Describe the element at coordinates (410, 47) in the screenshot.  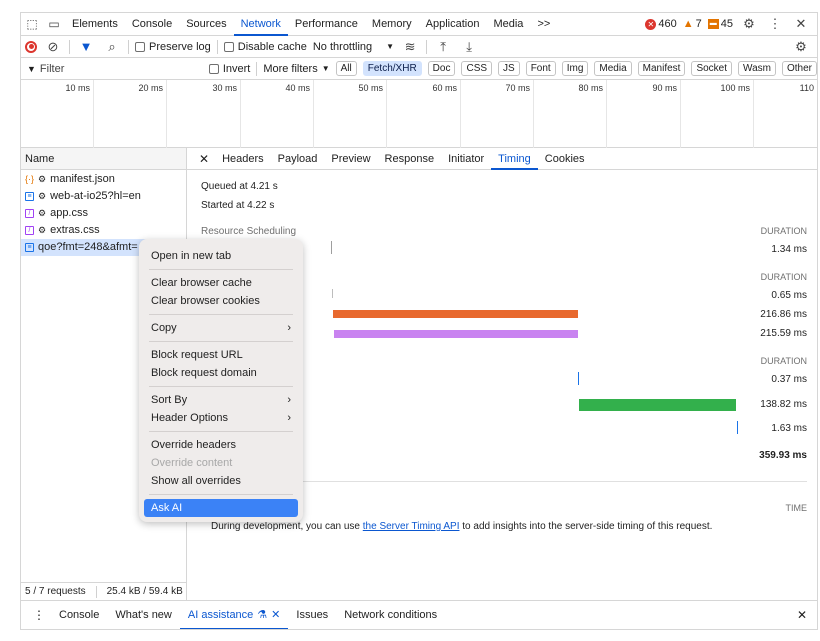
I see `wifi-conditions-icon: ≋` at that location.